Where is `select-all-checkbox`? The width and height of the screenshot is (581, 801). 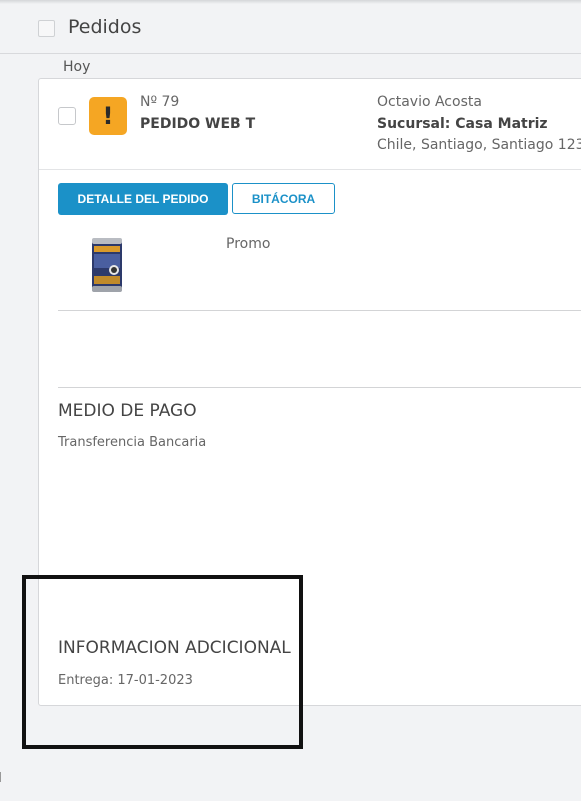
select-all-checkbox is located at coordinates (46, 28).